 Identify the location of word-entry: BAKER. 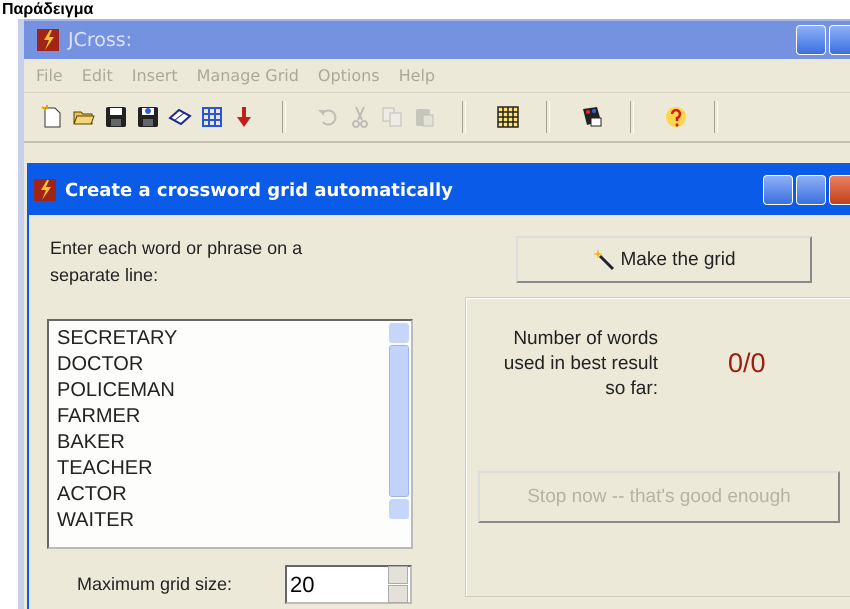
(91, 442).